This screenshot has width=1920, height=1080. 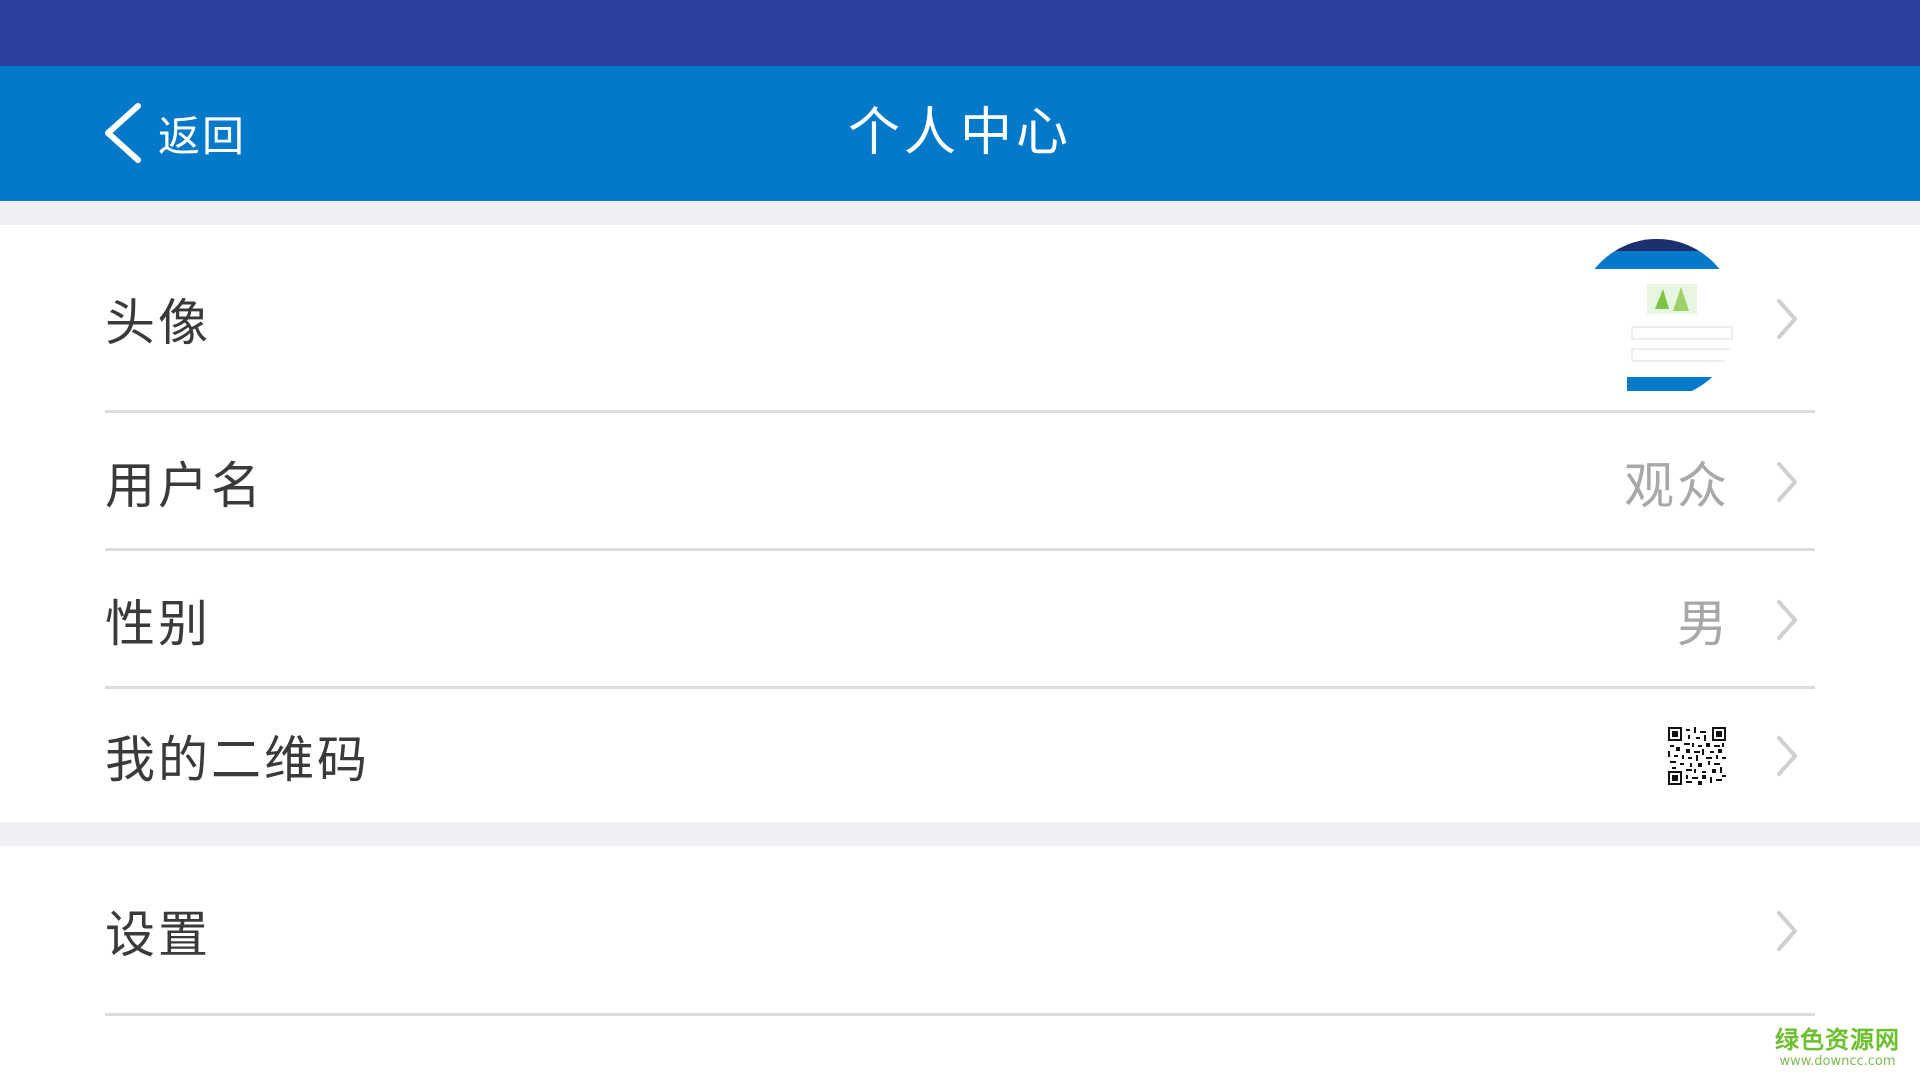 What do you see at coordinates (237, 759) in the screenshot?
I see `qrcode-label: 我的二维码` at bounding box center [237, 759].